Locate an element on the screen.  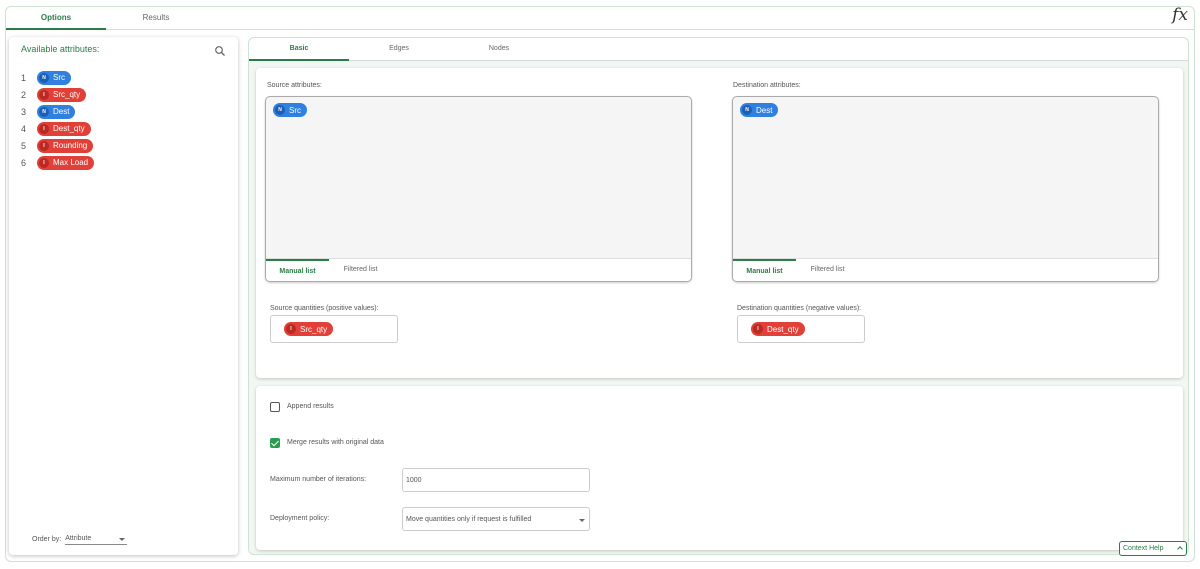
chip-label: Src_qty is located at coordinates (314, 329).